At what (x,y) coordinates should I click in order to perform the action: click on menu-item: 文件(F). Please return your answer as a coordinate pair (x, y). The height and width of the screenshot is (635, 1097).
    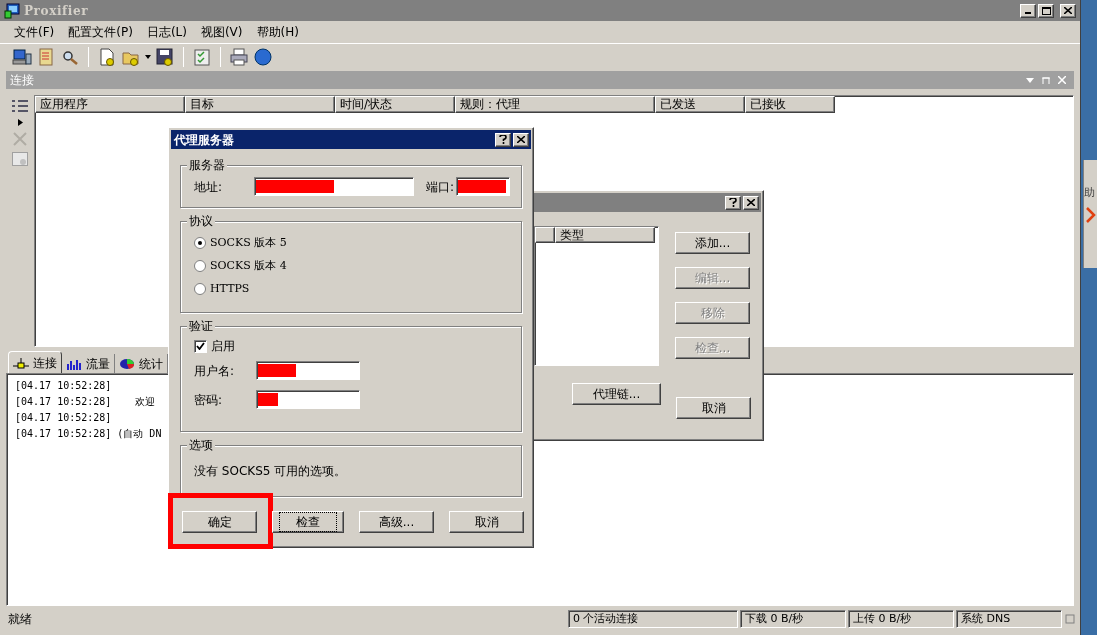
    Looking at the image, I should click on (34, 32).